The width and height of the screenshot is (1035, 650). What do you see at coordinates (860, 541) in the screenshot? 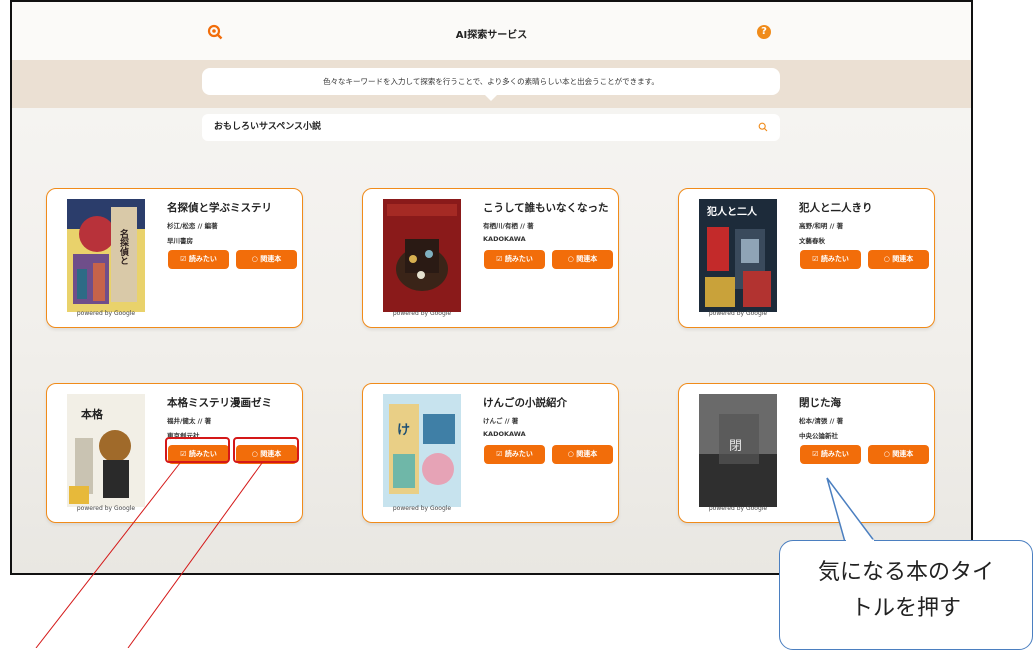
I see `callout-pointer-cover` at bounding box center [860, 541].